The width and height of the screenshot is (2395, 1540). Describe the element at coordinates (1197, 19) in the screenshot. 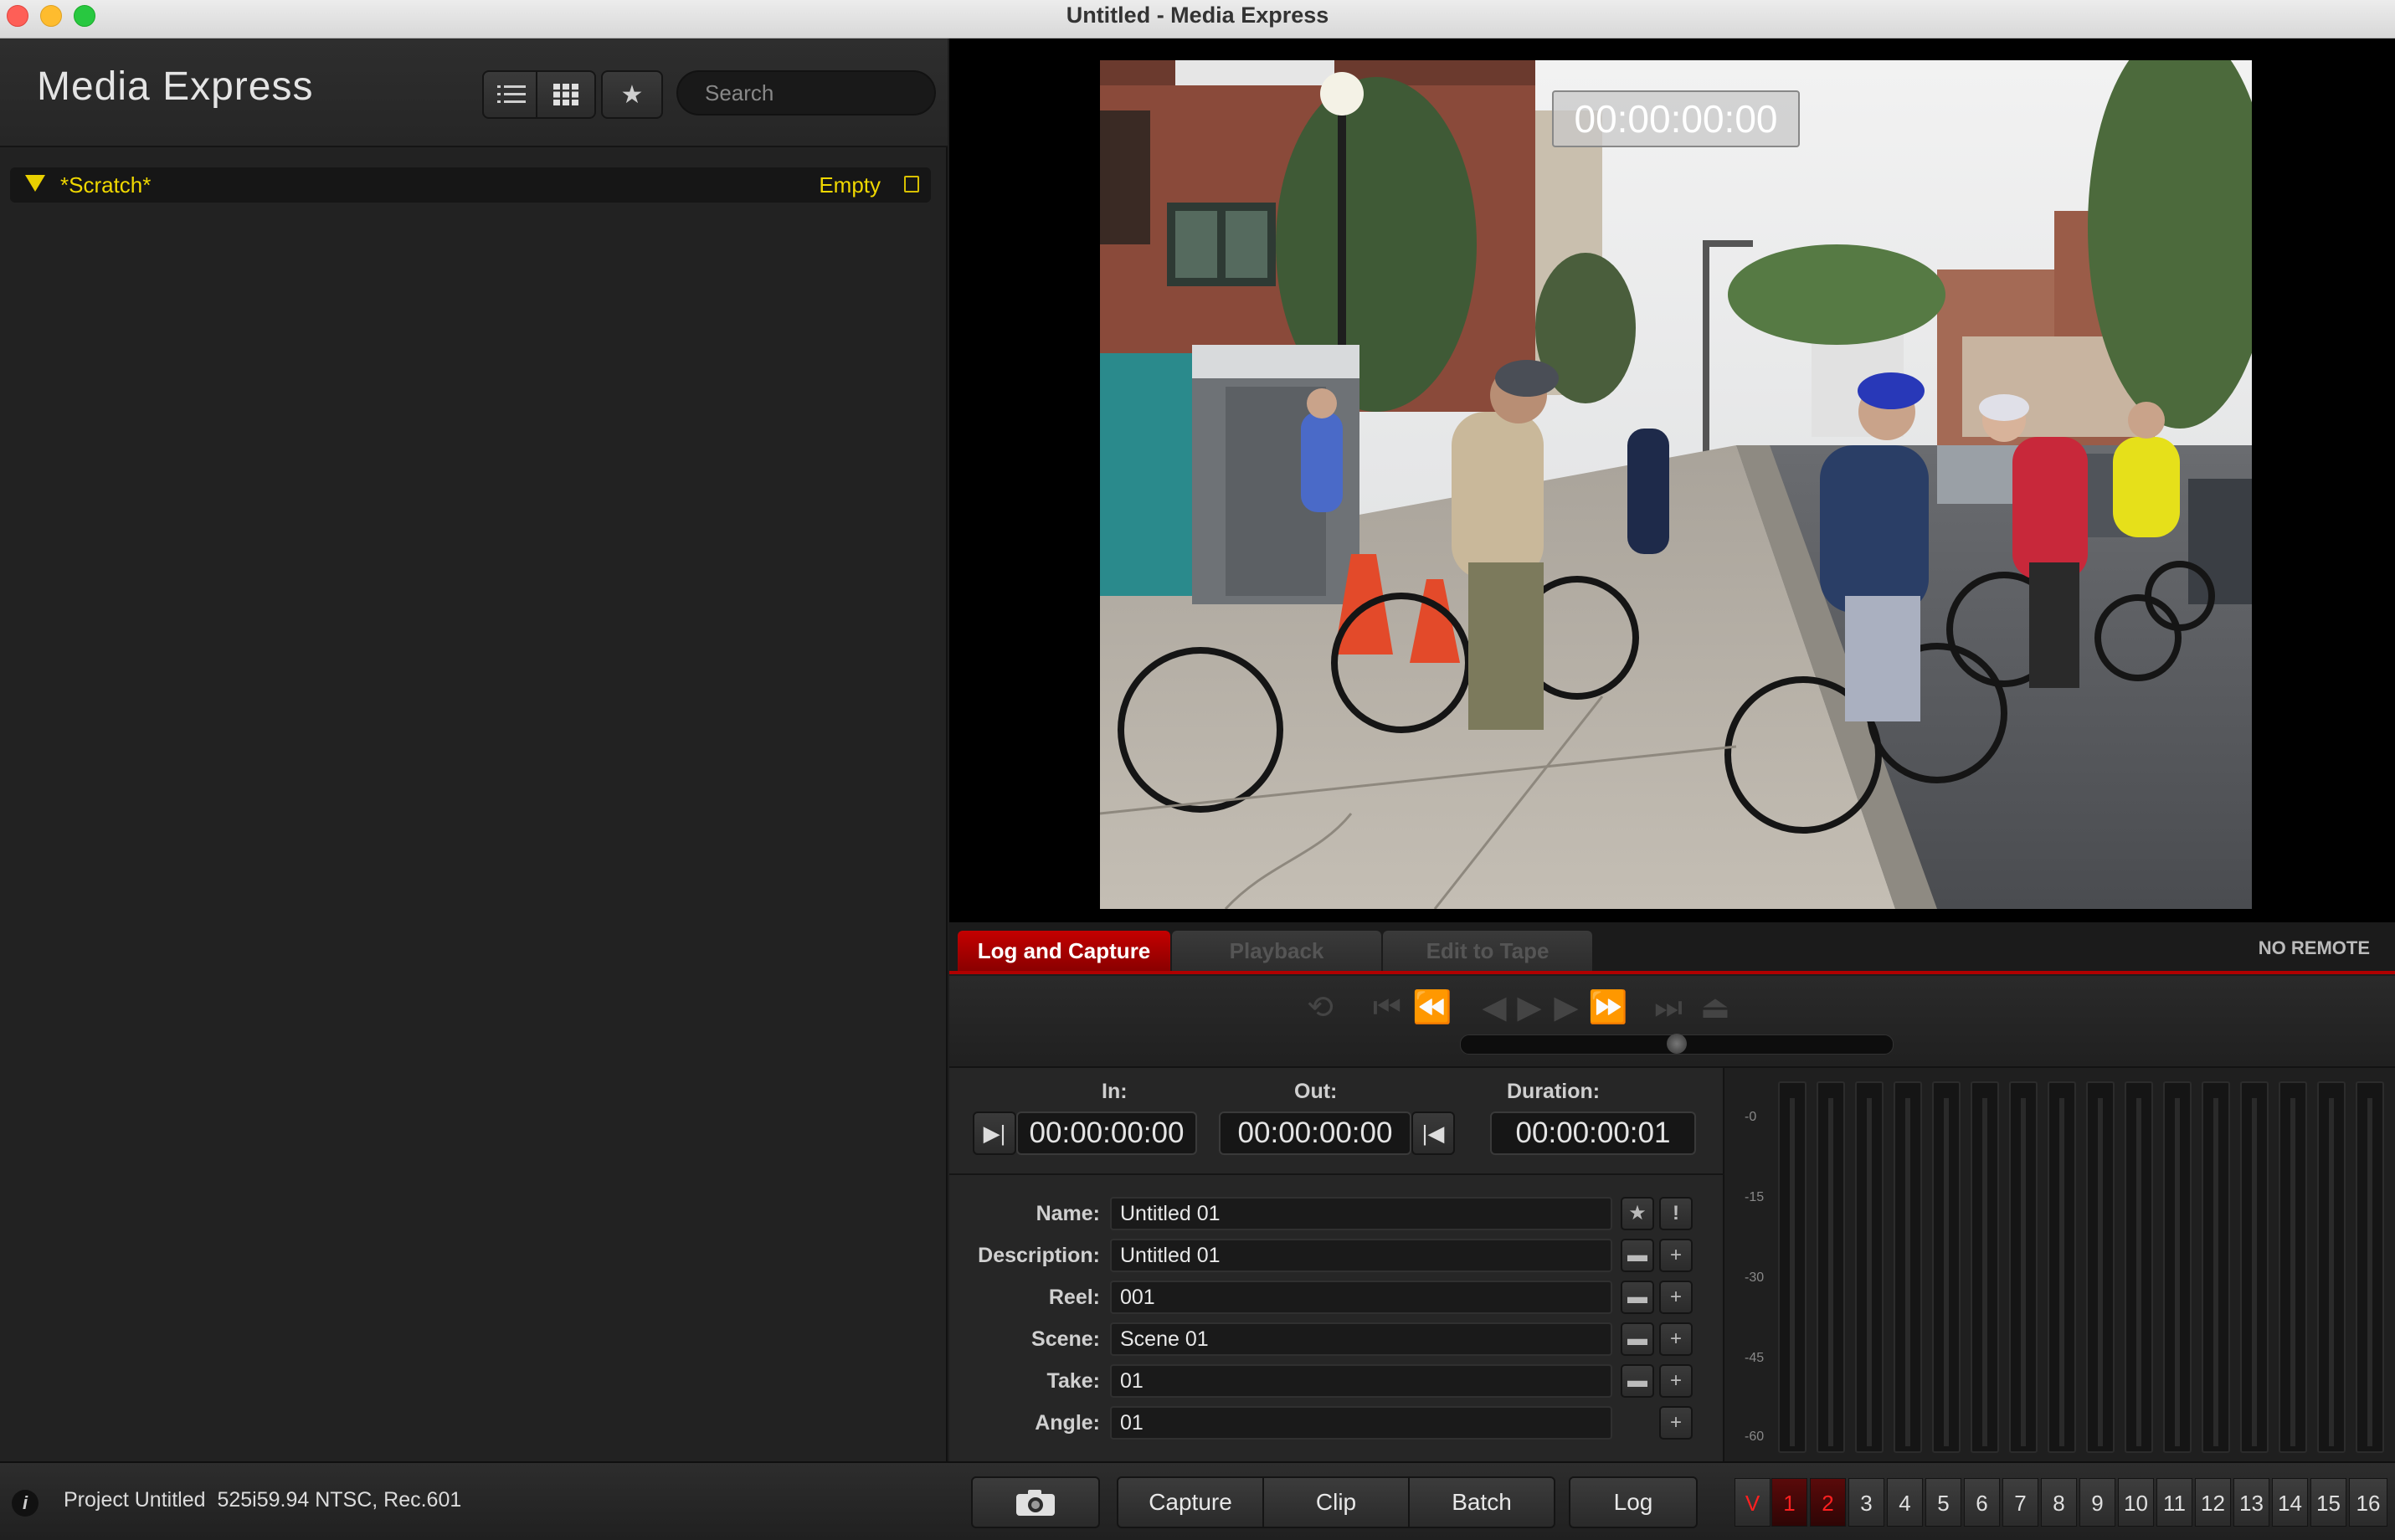

I see `title-bar: Untitled - Media Express` at that location.